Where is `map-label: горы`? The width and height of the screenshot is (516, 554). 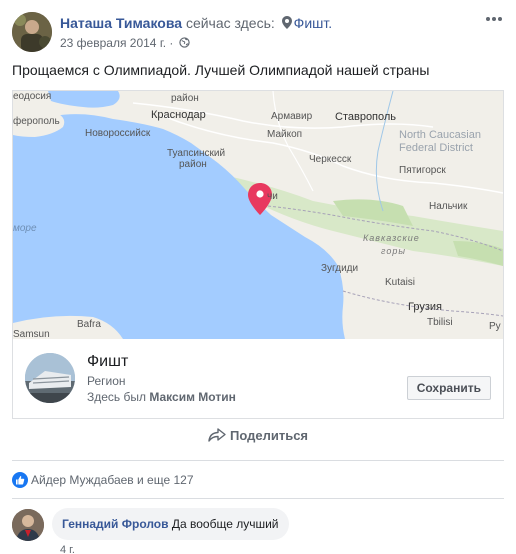
map-label: горы is located at coordinates (393, 251).